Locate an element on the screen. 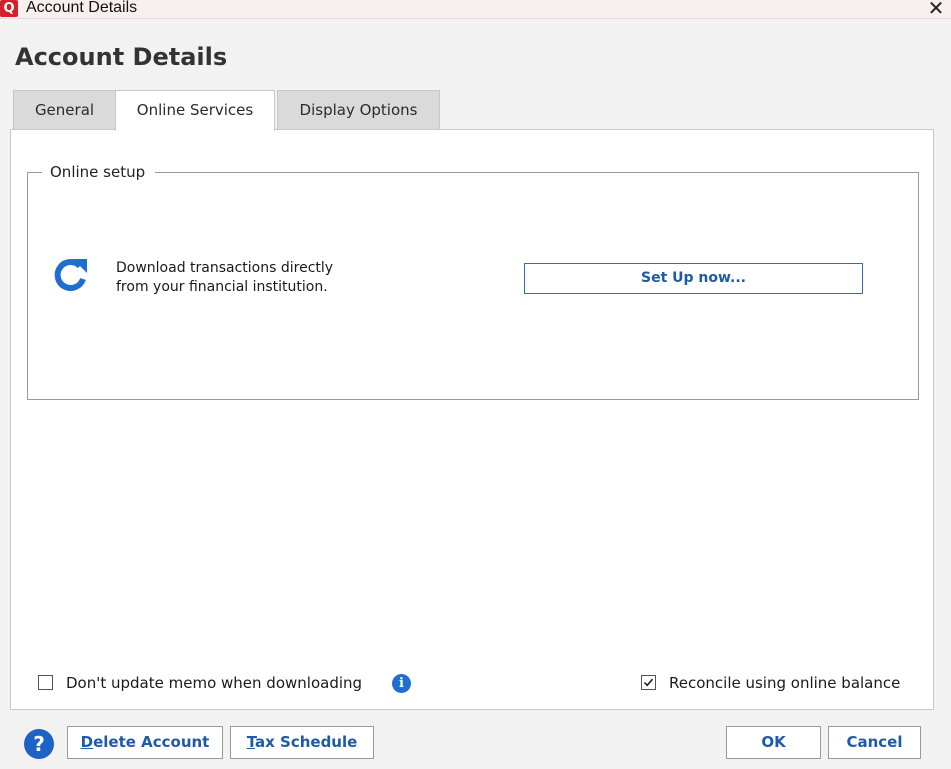 Image resolution: width=951 pixels, height=769 pixels. title-bar: Q Account Details ✕ is located at coordinates (475, 9).